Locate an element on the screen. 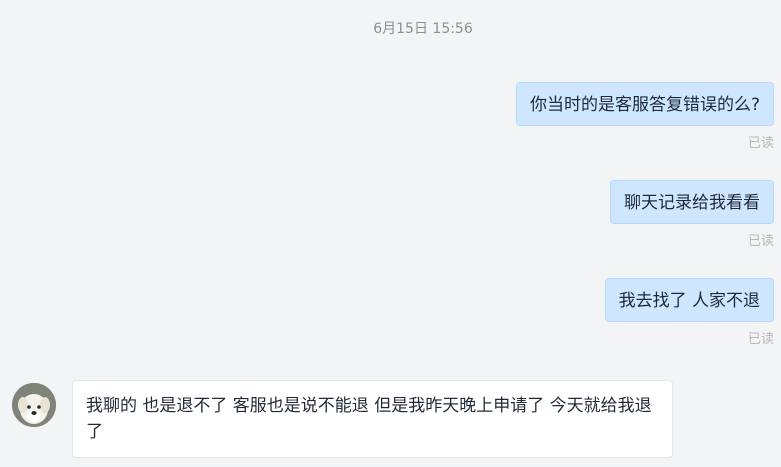  message-bubble: 聊天记录给我看看 is located at coordinates (692, 202).